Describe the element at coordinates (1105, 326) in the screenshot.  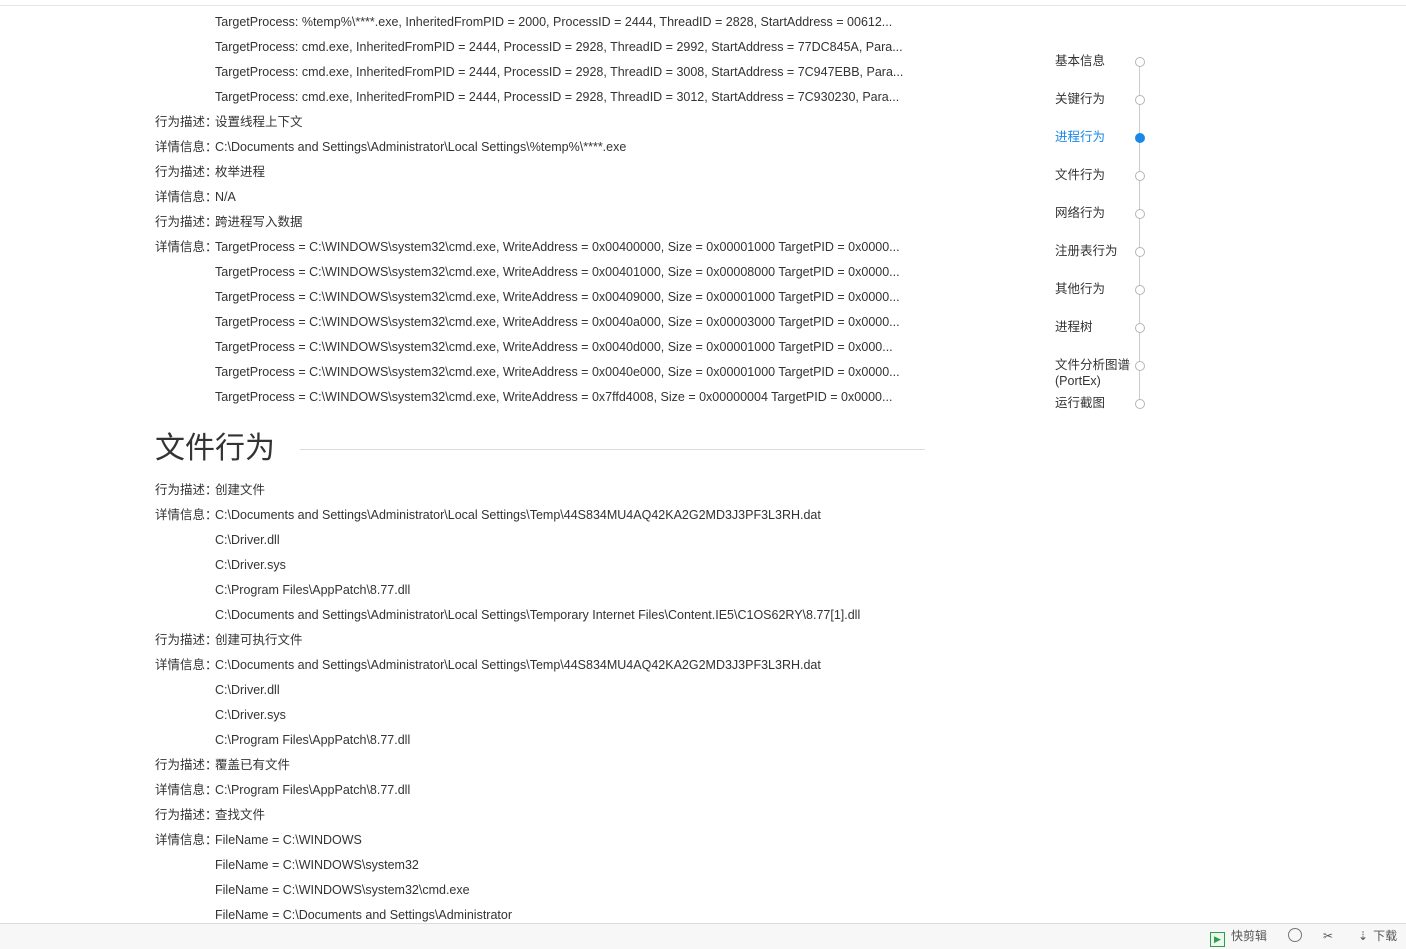
I see `nav-item-process-tree: 进程树` at that location.